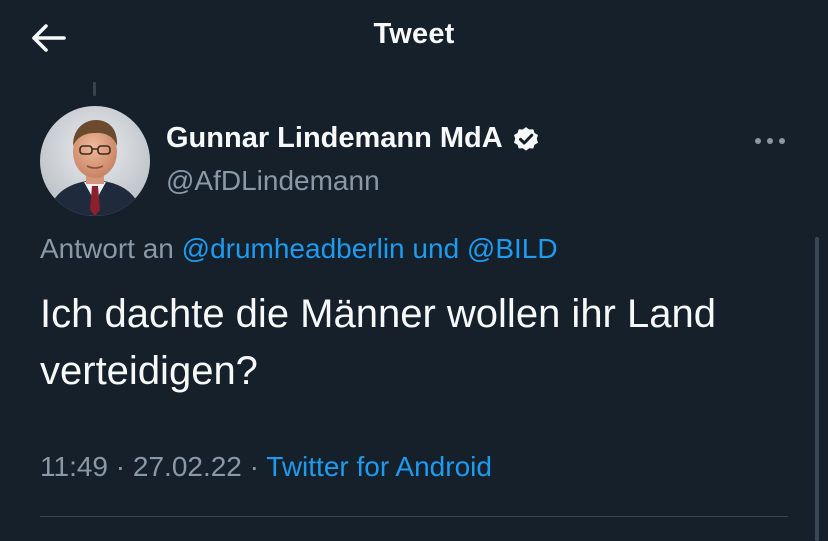 Image resolution: width=828 pixels, height=541 pixels. What do you see at coordinates (293, 248) in the screenshot?
I see `mention-link-drumheadberlin: @drumheadberlin` at bounding box center [293, 248].